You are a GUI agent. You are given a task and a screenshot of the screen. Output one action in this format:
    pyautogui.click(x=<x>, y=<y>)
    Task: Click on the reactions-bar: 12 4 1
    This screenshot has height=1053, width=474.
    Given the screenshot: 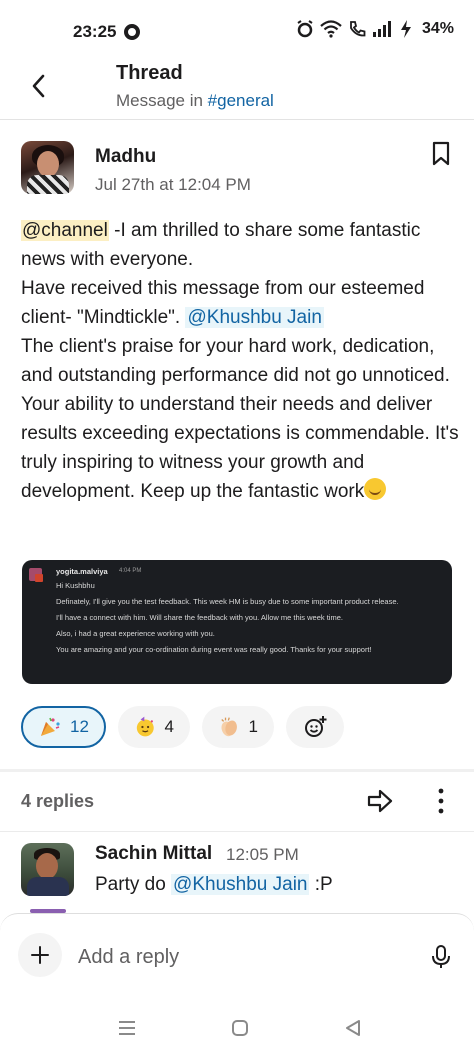 What is the action you would take?
    pyautogui.click(x=182, y=727)
    